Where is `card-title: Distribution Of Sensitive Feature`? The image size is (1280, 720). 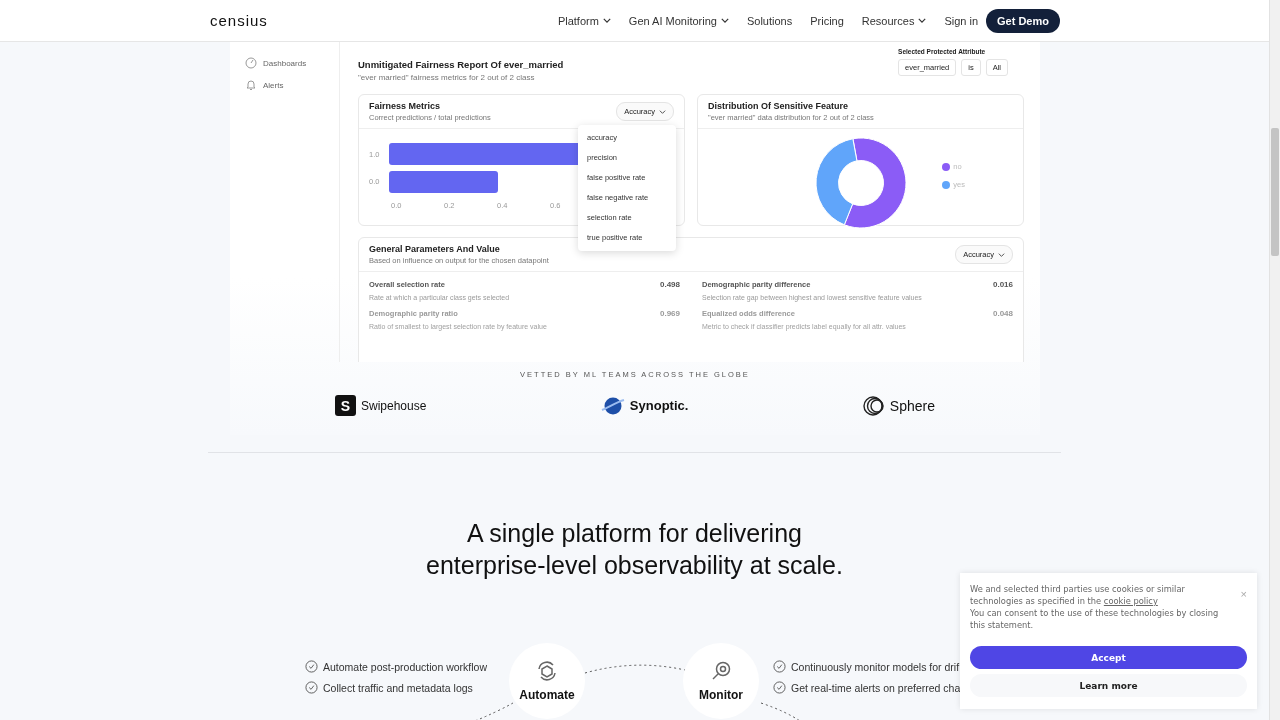 card-title: Distribution Of Sensitive Feature is located at coordinates (779, 106).